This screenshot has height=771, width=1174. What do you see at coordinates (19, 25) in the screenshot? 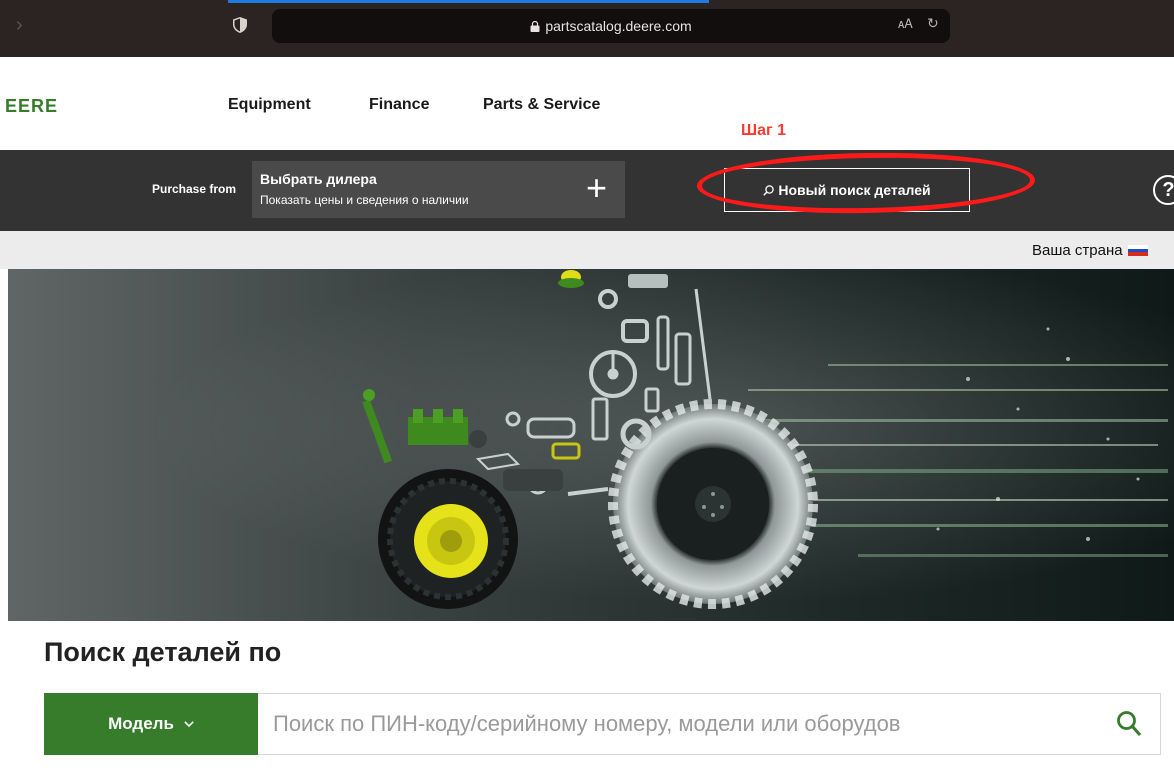
I see `back-icon: ›` at bounding box center [19, 25].